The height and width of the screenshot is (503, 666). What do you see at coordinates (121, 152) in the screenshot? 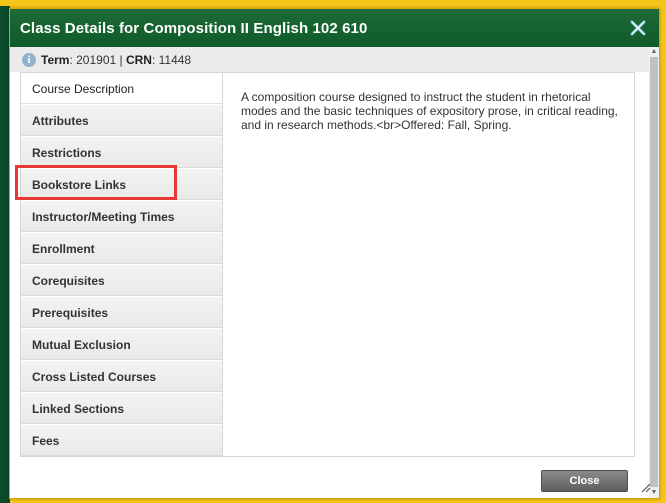
I see `tab-restrictions: Restrictions` at bounding box center [121, 152].